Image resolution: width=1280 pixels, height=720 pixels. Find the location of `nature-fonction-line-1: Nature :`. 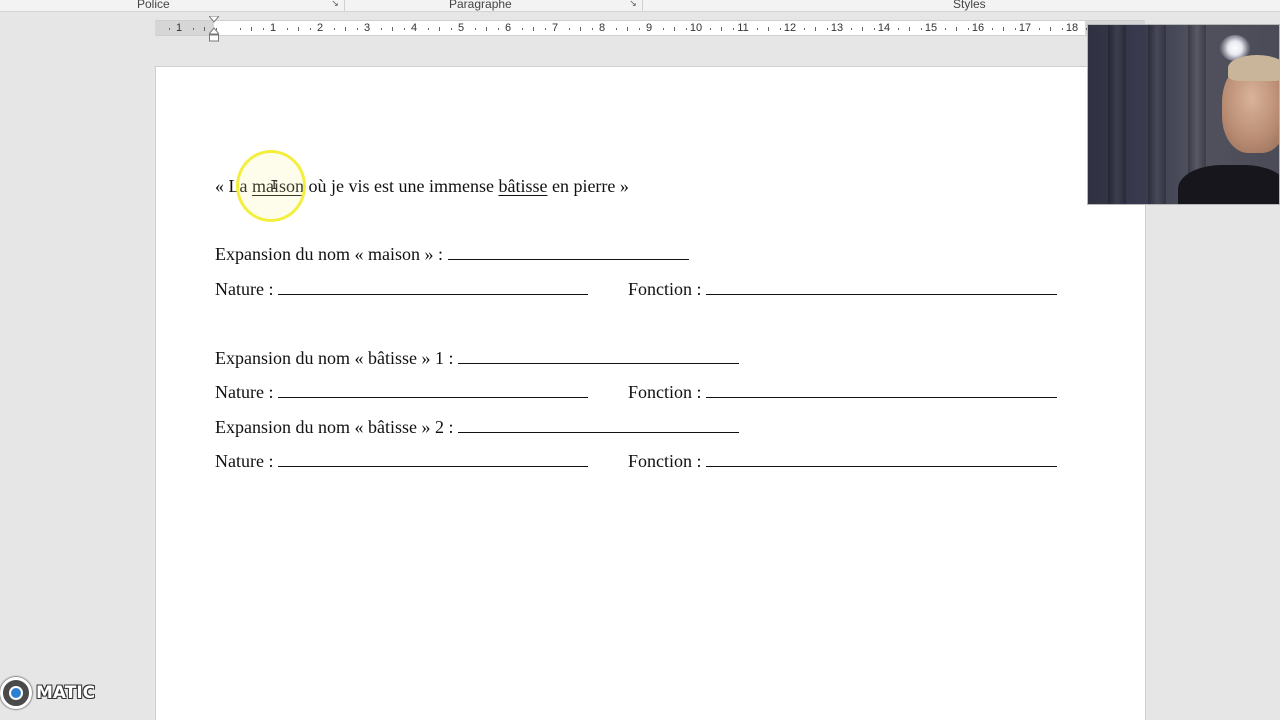

nature-fonction-line-1: Nature : is located at coordinates (401, 289).